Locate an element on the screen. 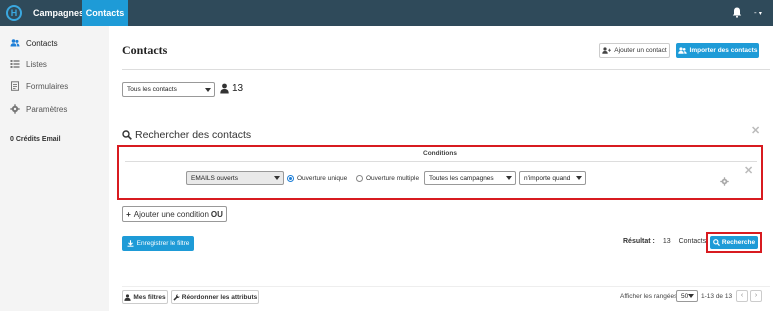  save-filter-label: Enregistrer le filtre is located at coordinates (163, 243).